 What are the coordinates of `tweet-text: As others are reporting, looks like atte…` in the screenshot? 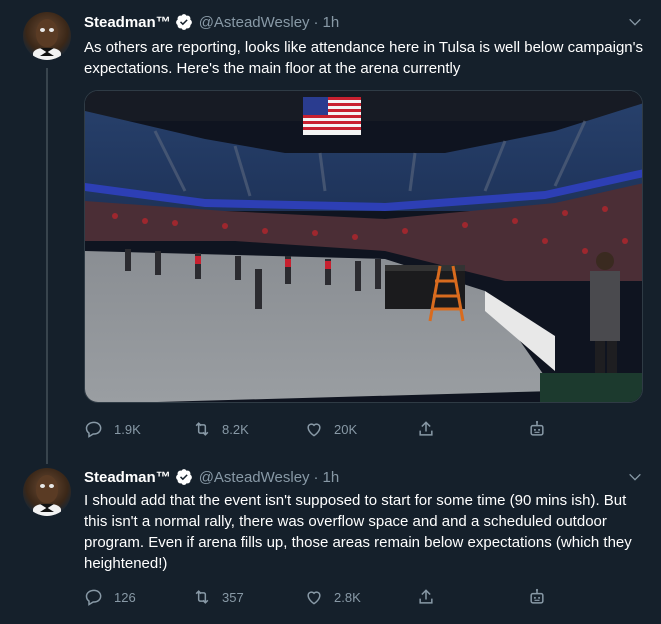 It's located at (363, 58).